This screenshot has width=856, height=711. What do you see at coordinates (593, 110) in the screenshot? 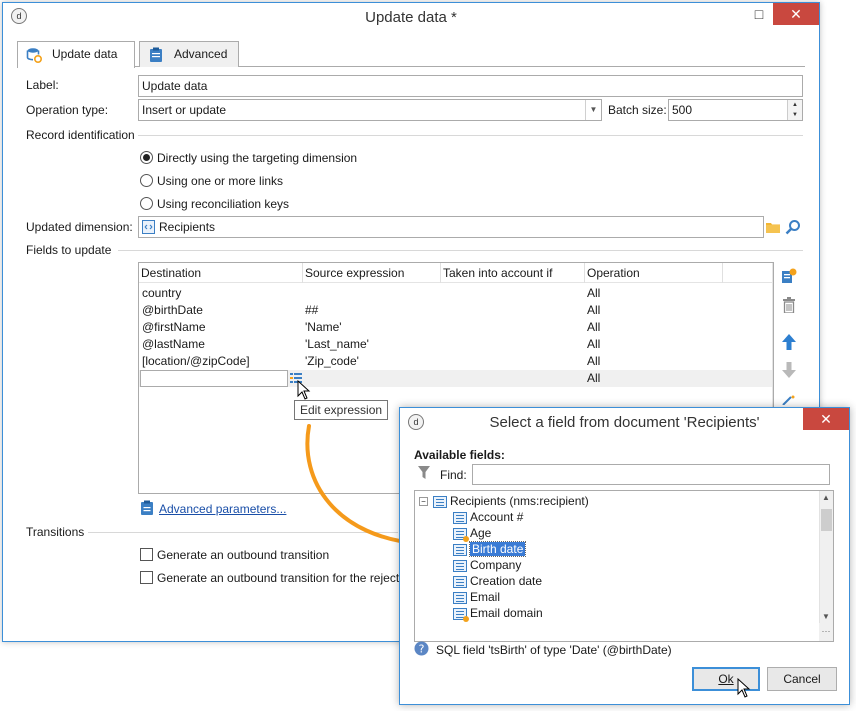
I see `chevron-down-icon: ▼` at bounding box center [593, 110].